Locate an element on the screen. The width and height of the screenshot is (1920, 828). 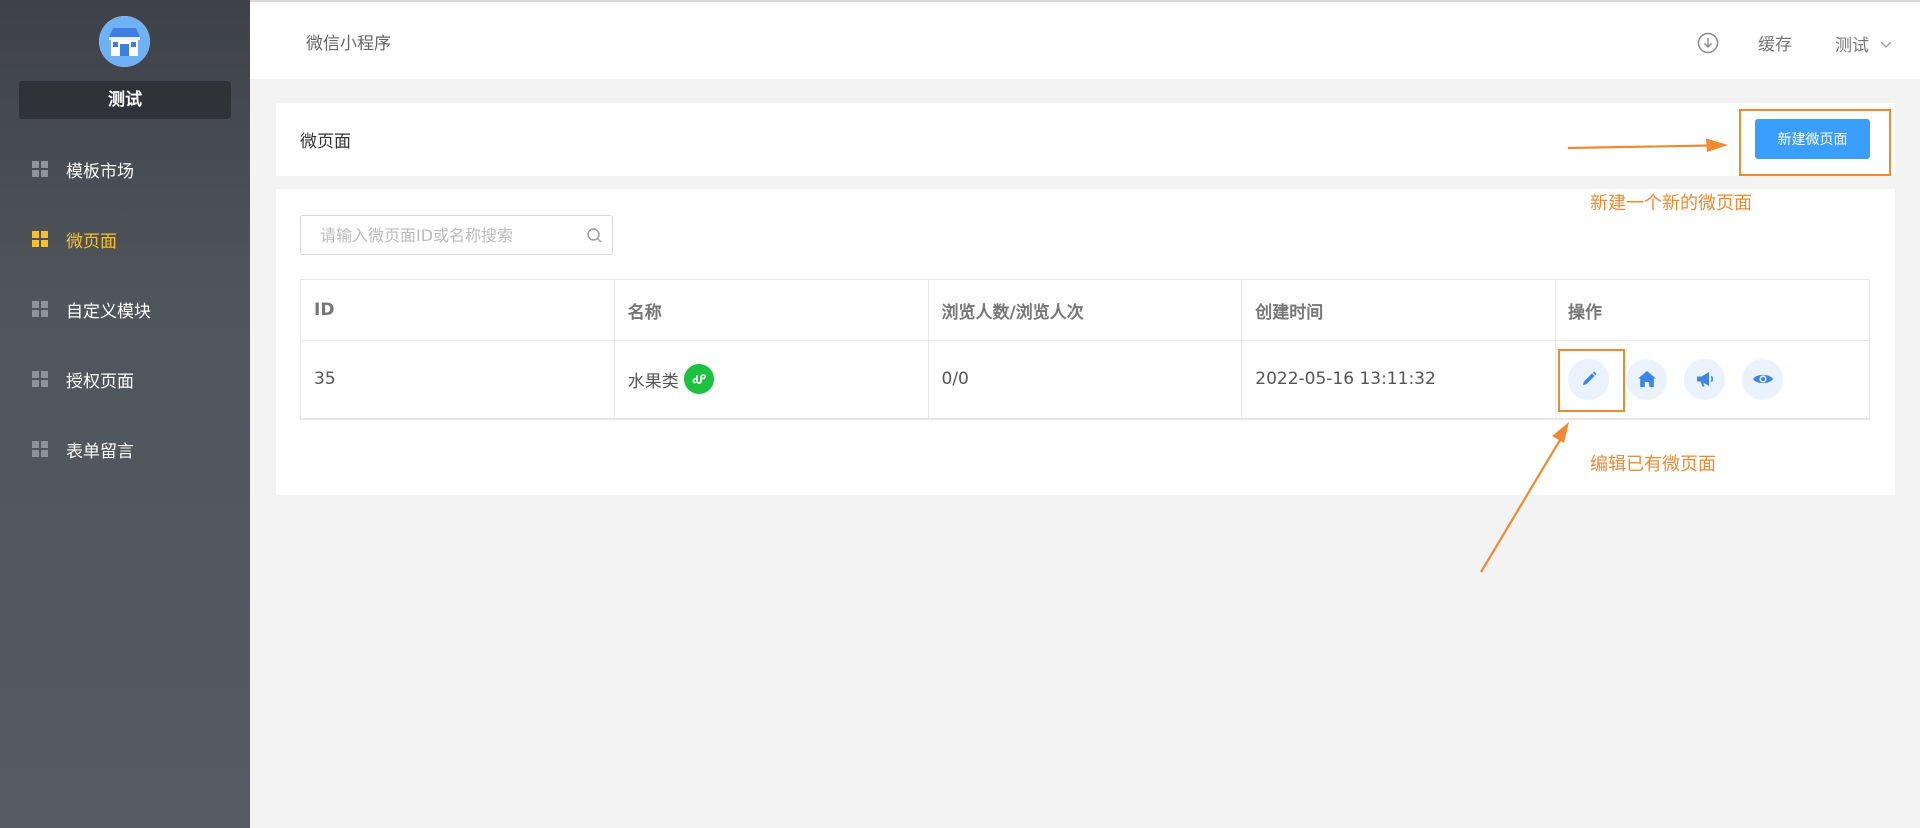
sidebar-item-custom-module: 自定义模块 is located at coordinates (125, 309).